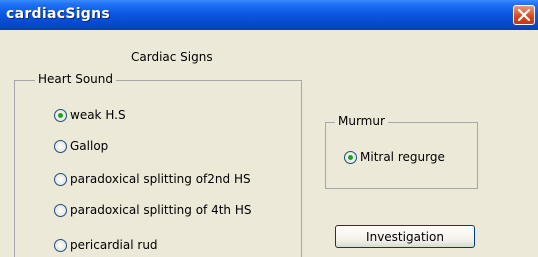 Image resolution: width=538 pixels, height=257 pixels. Describe the element at coordinates (114, 245) in the screenshot. I see `radio-label: pericardial rud` at that location.